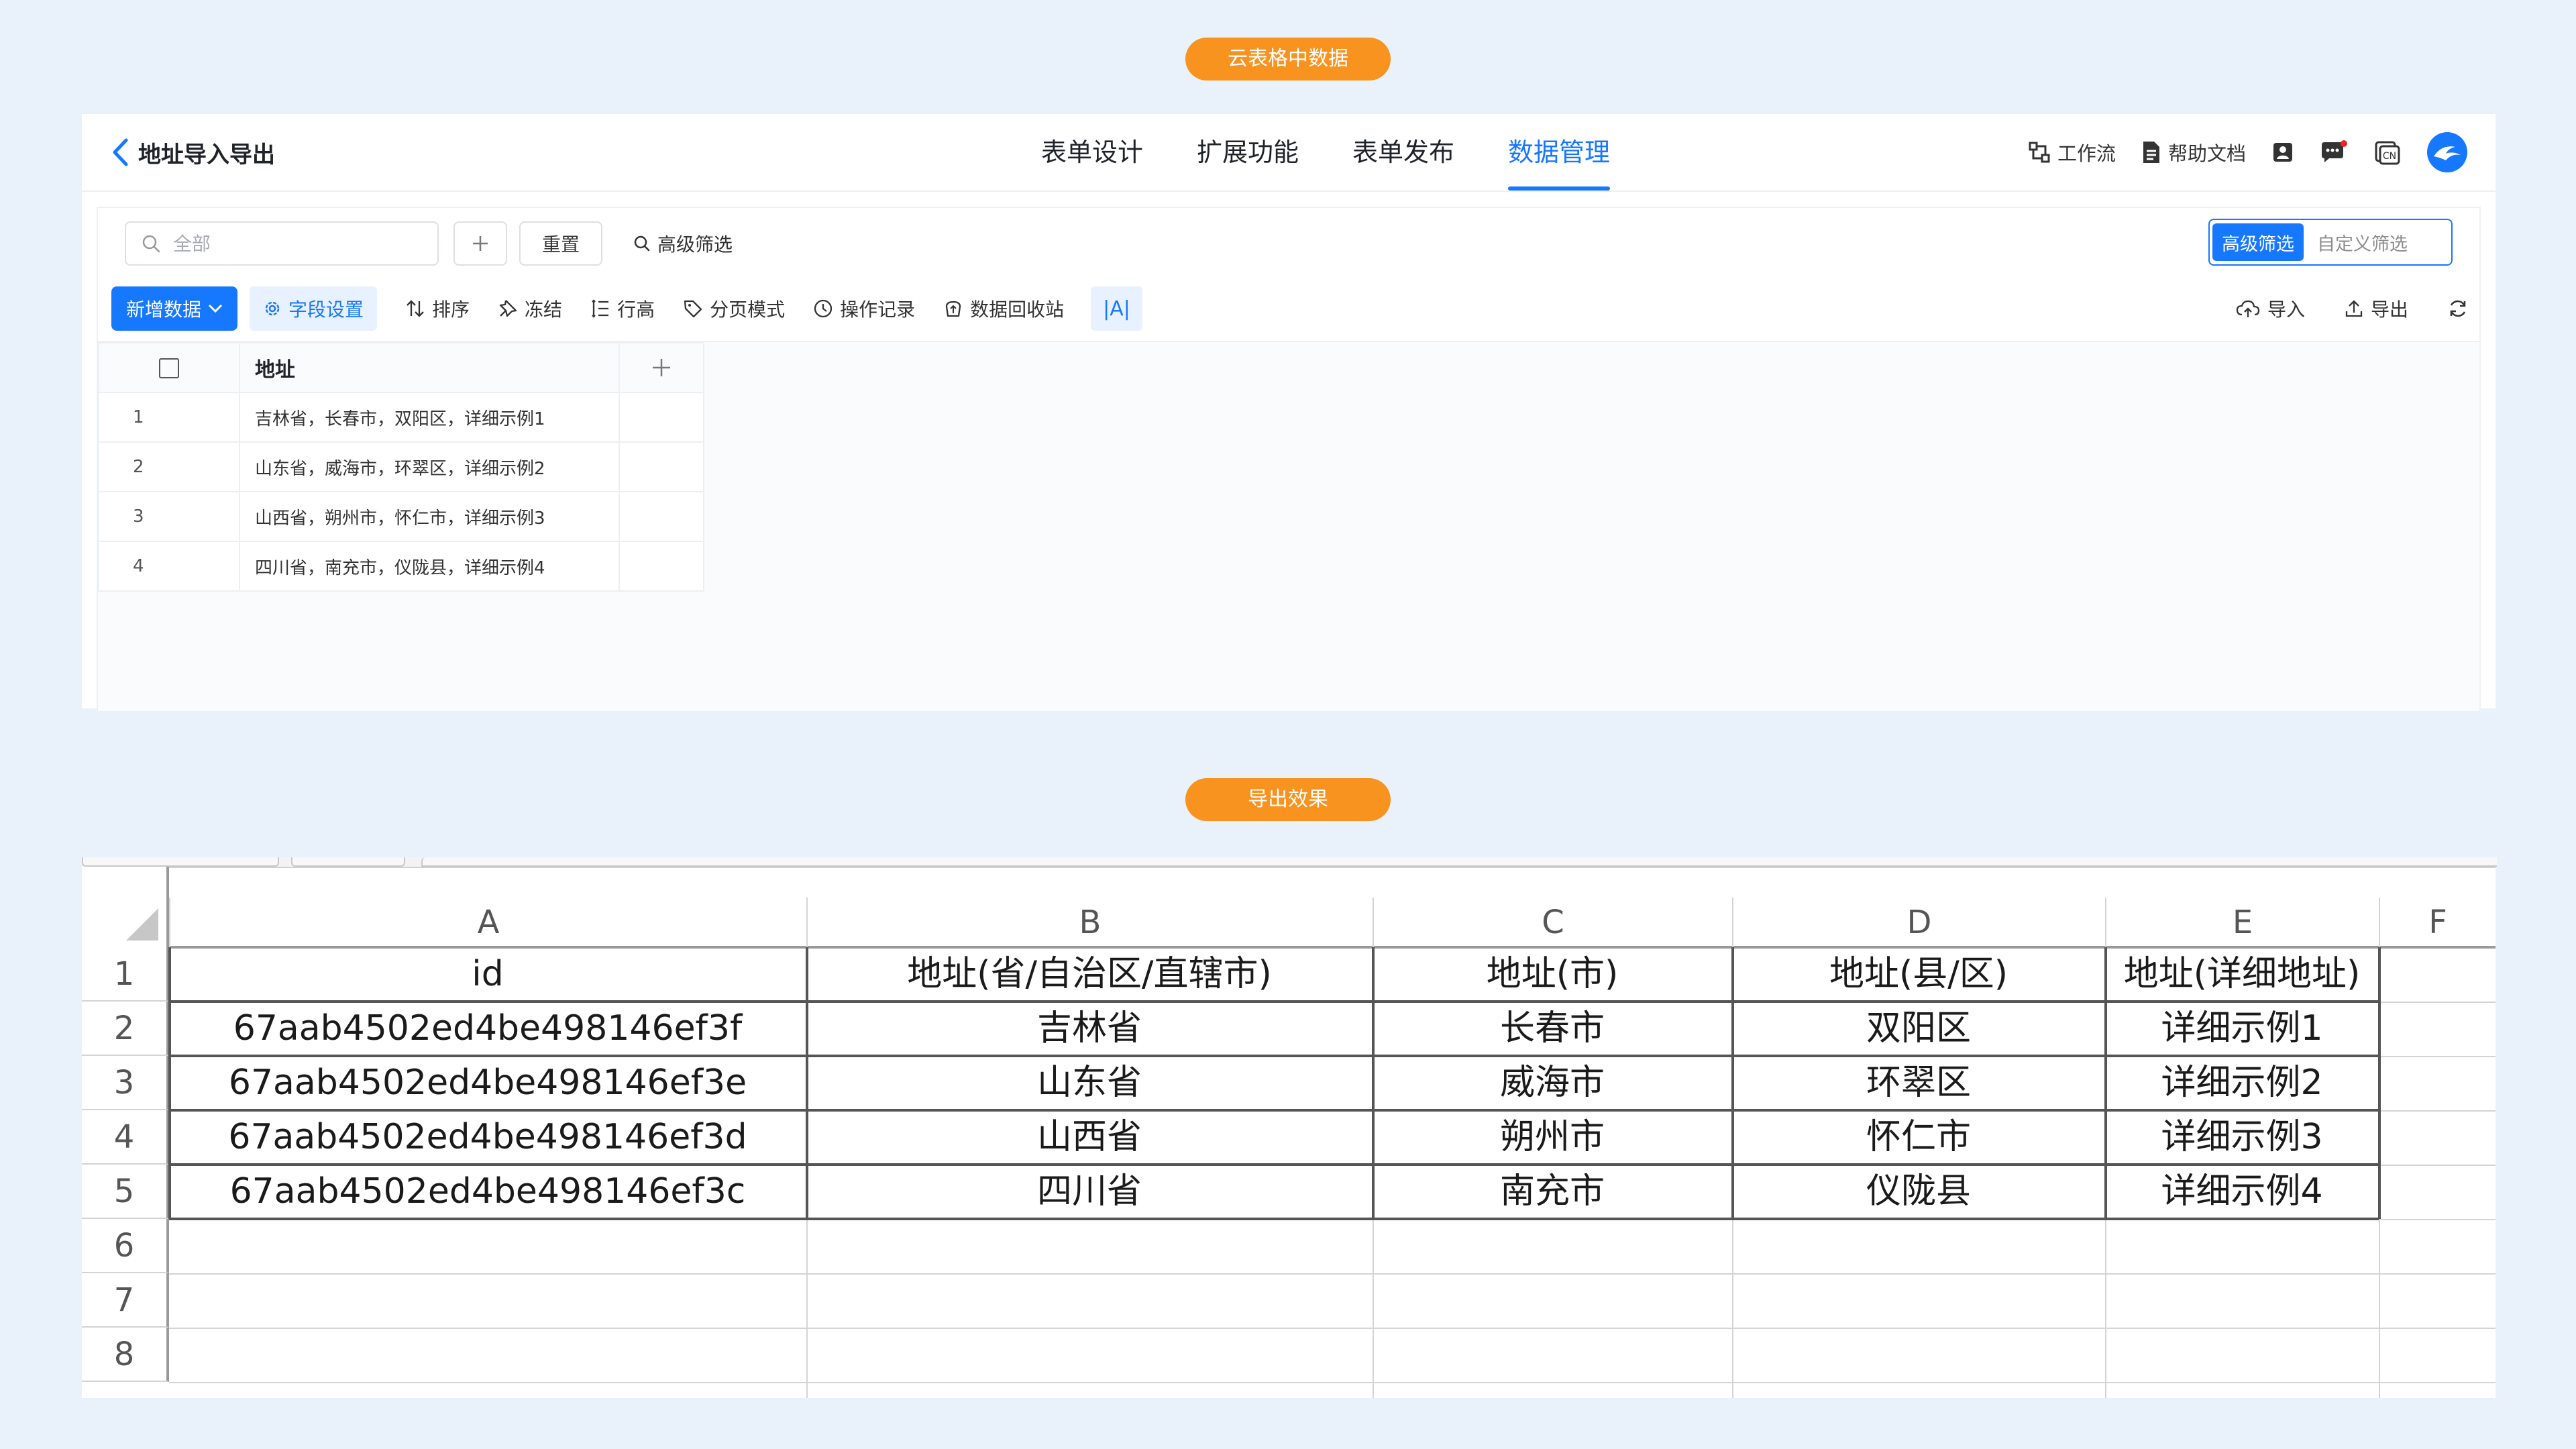 The image size is (2576, 1449). Describe the element at coordinates (125, 1355) in the screenshot. I see `row-header: 8` at that location.